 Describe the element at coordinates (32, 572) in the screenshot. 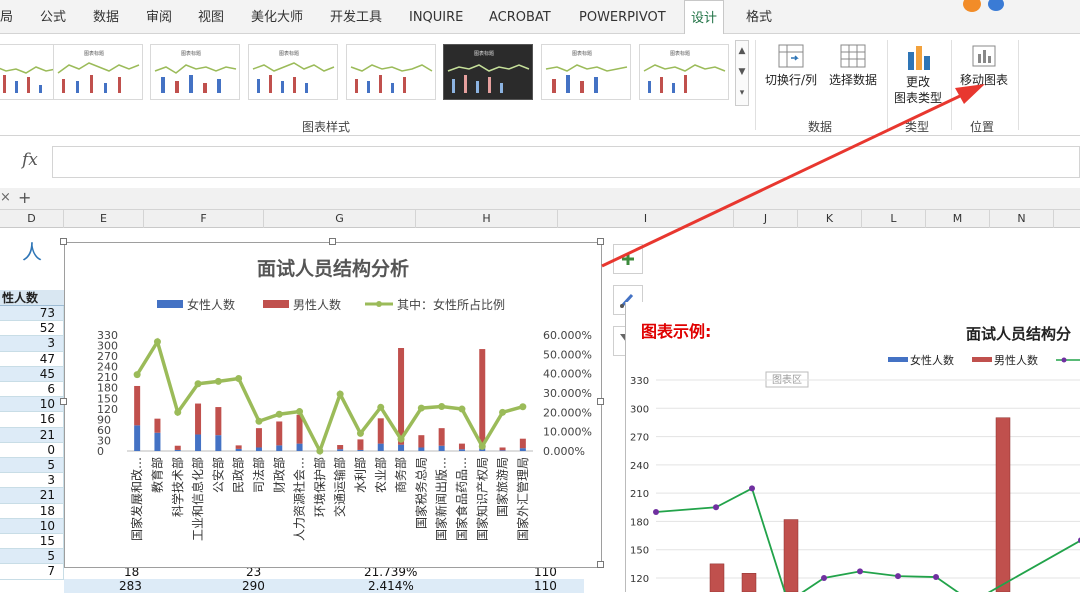

I see `cell-value: 7` at that location.